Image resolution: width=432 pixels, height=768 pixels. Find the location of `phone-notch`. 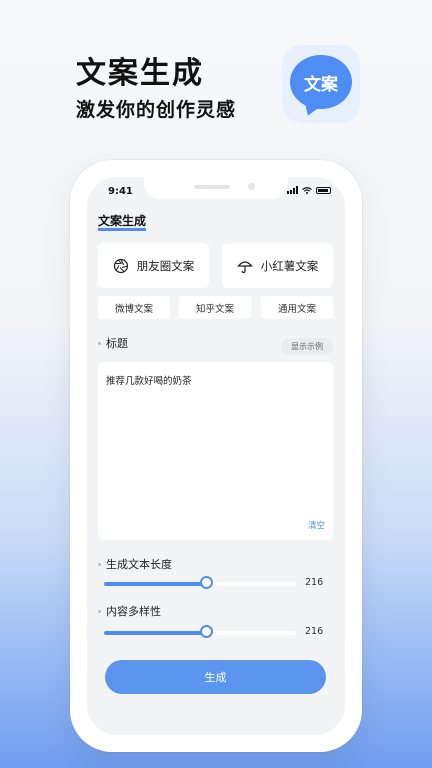

phone-notch is located at coordinates (216, 188).